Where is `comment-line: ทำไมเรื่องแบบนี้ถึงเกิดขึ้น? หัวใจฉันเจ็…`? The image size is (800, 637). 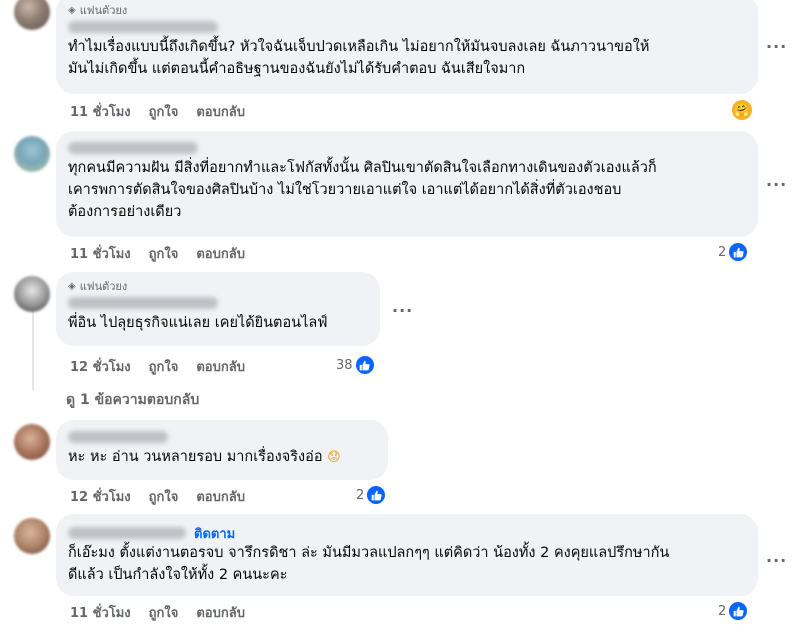 comment-line: ทำไมเรื่องแบบนี้ถึงเกิดขึ้น? หัวใจฉันเจ็… is located at coordinates (359, 47).